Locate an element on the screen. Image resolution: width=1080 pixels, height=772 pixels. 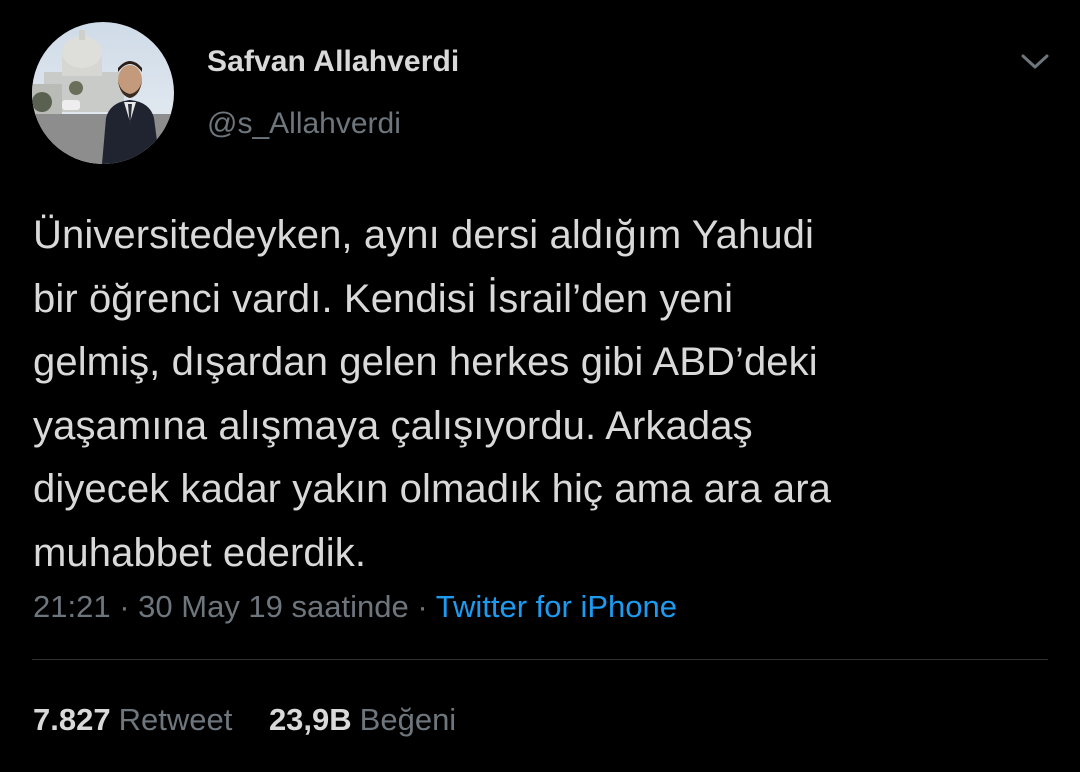
avatar-photo is located at coordinates (103, 93).